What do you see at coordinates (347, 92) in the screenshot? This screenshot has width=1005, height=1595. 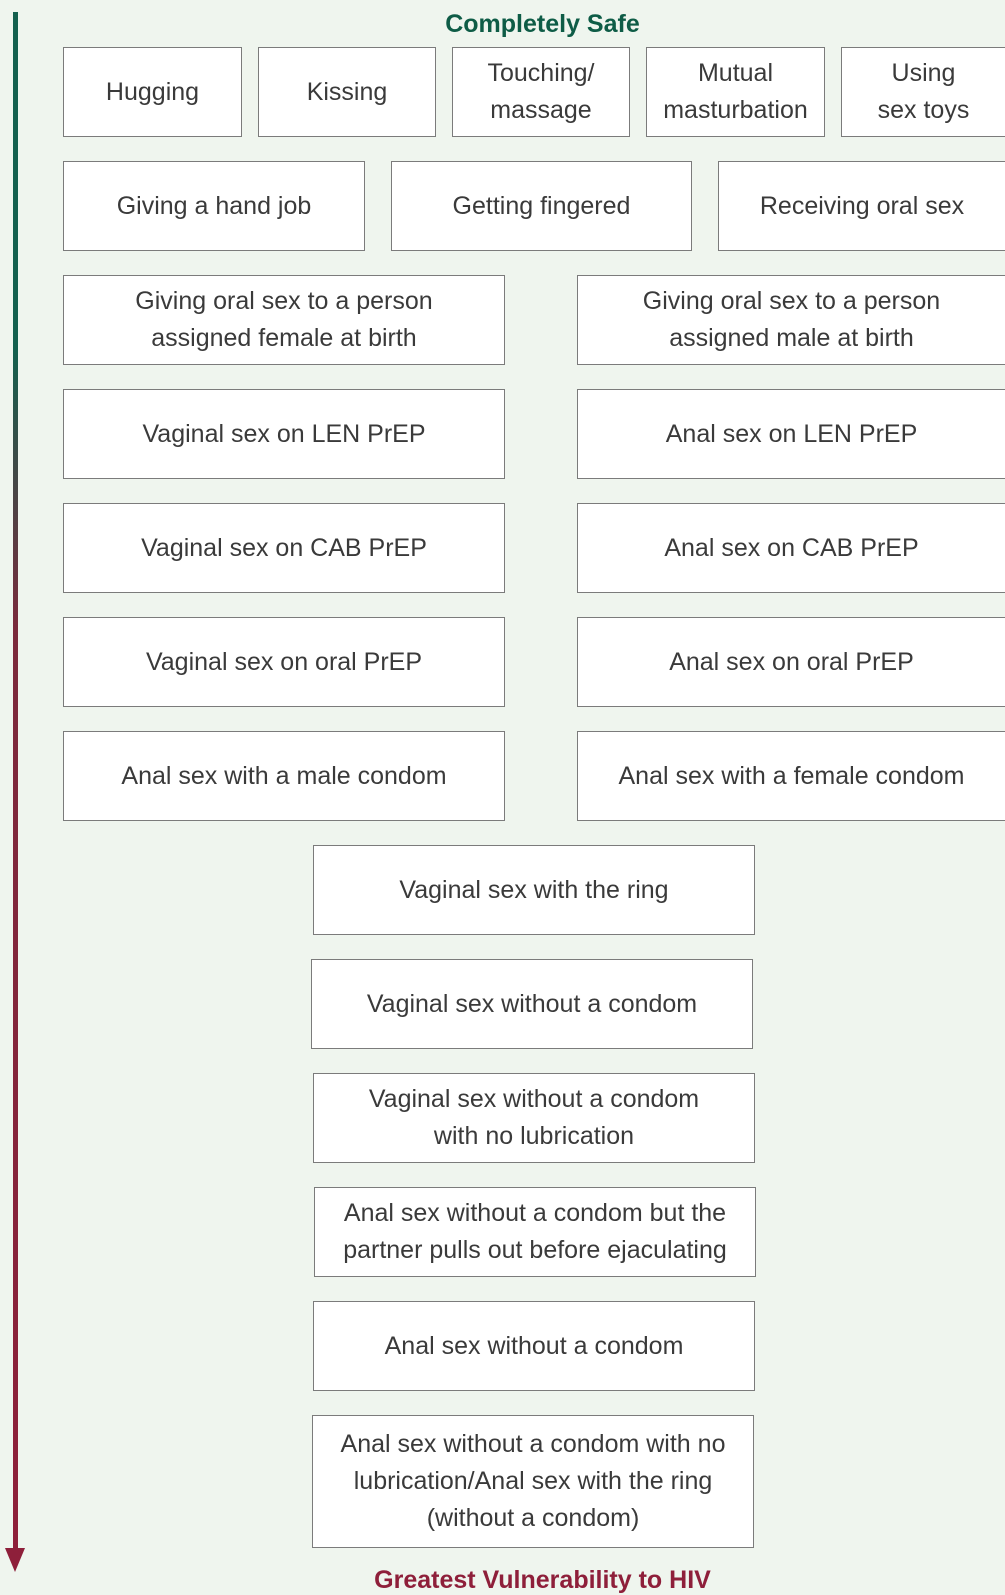 I see `activity-box-kissing: Kissing` at bounding box center [347, 92].